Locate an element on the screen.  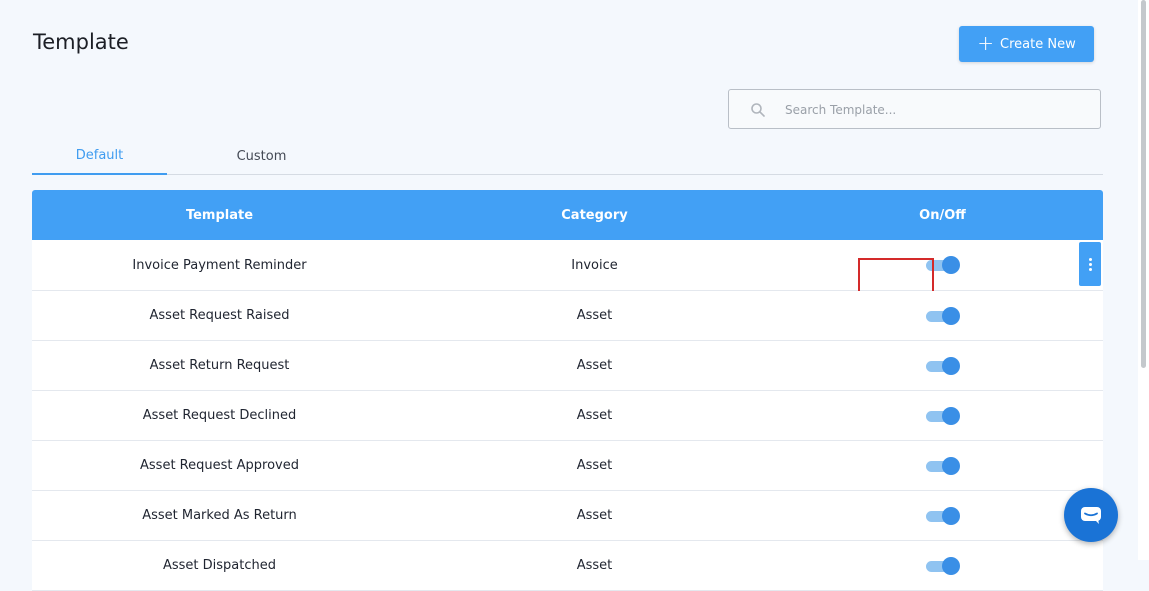
create-new-label: Create New is located at coordinates (1038, 44).